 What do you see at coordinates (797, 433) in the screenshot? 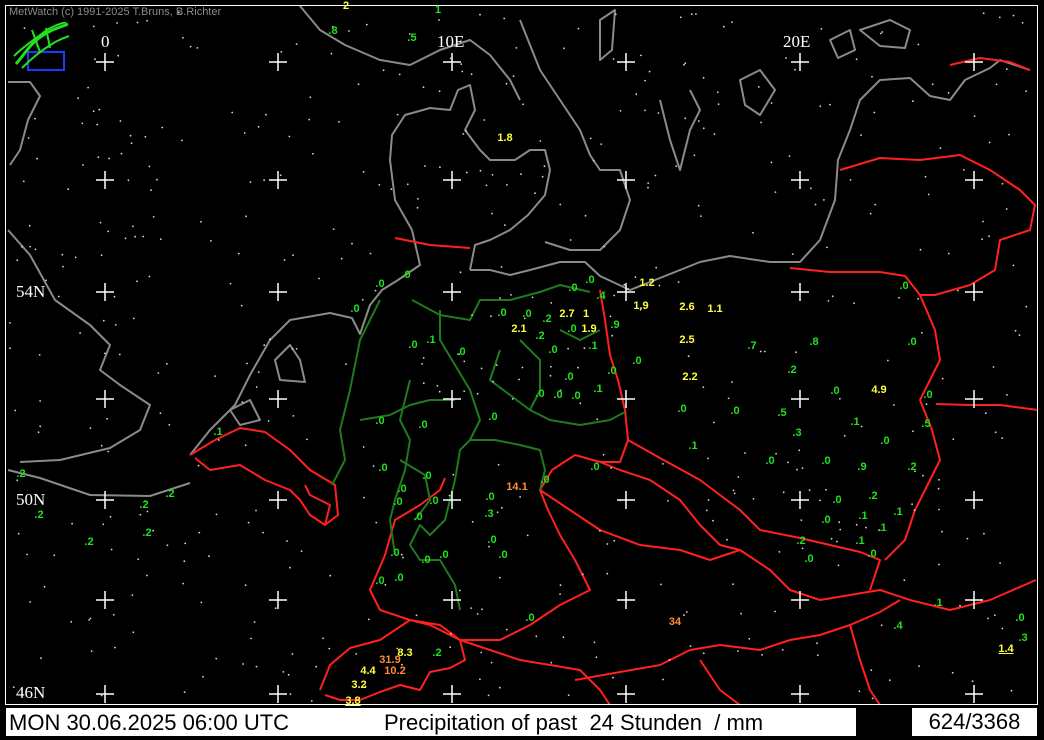
I see `precipitation-value: .3` at bounding box center [797, 433].